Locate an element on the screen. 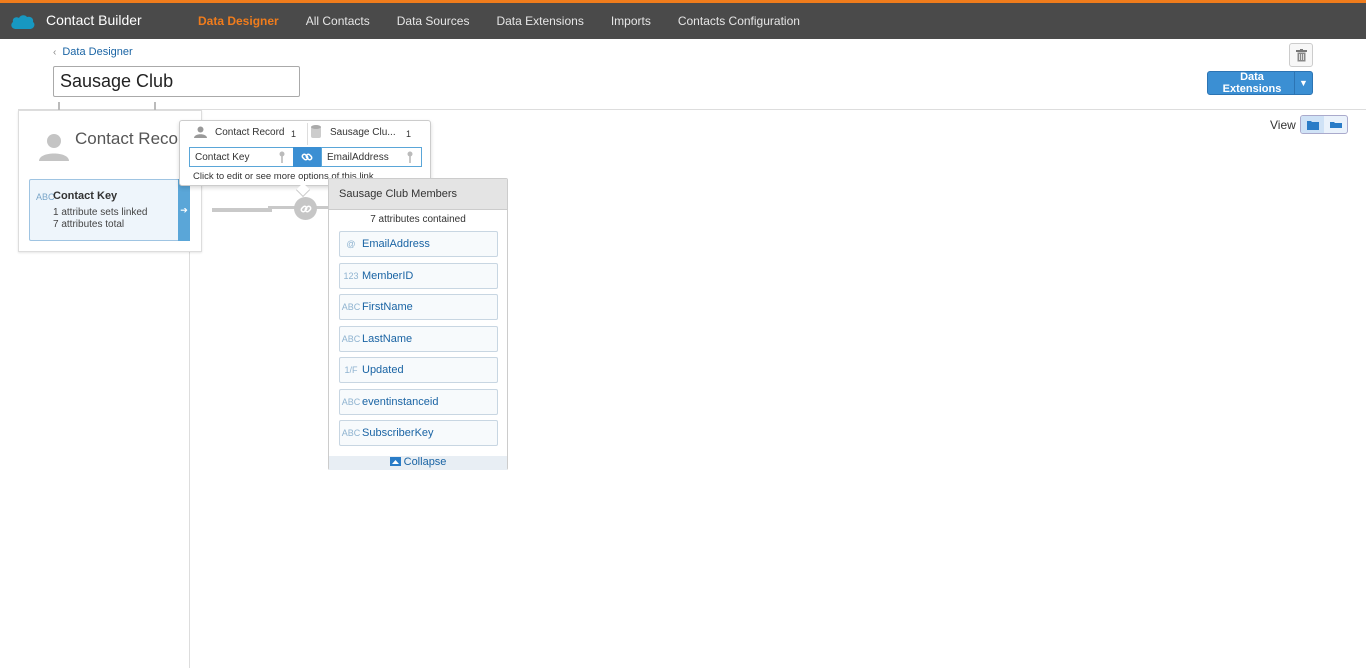 This screenshot has width=1366, height=668. attribute-name: SubscriberKey is located at coordinates (398, 433).